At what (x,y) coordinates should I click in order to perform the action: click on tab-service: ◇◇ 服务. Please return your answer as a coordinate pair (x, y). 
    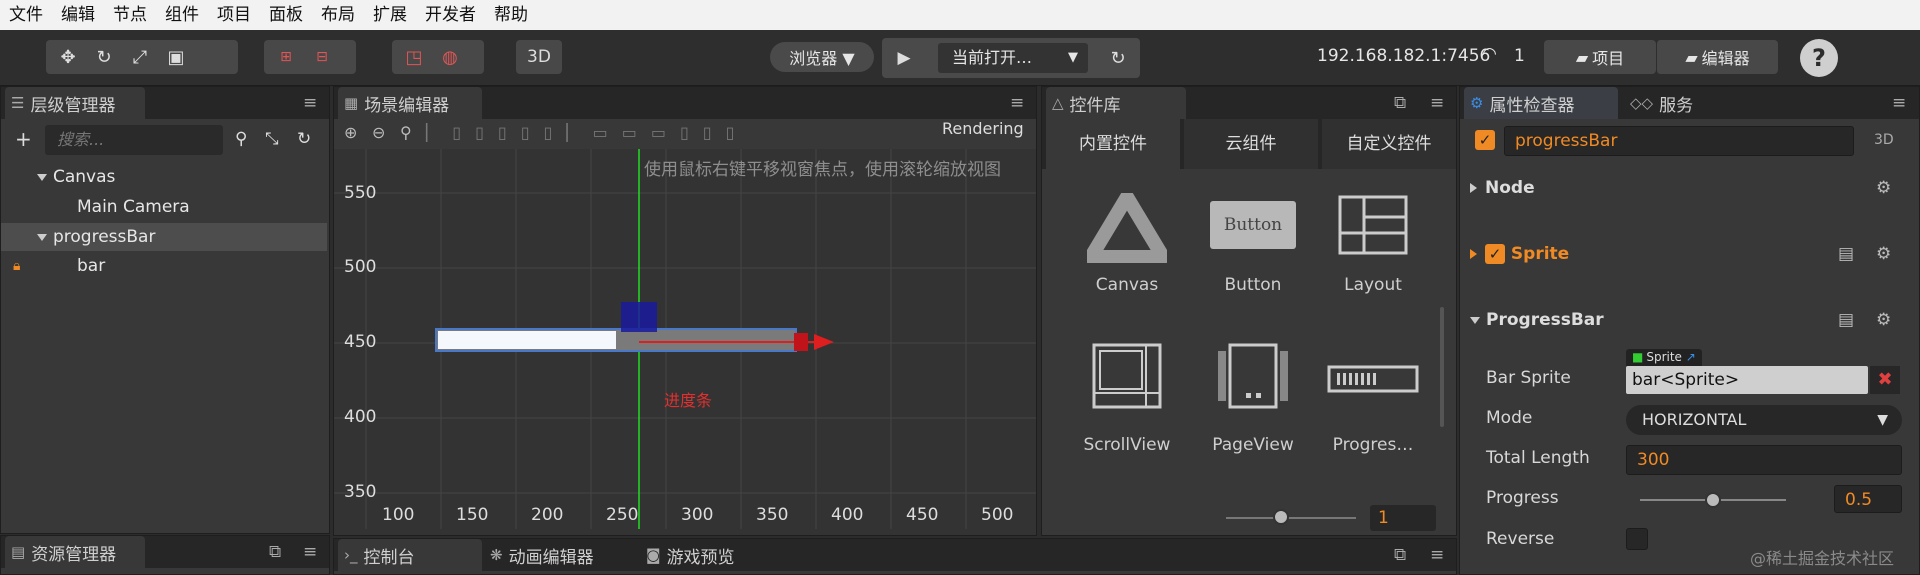
    Looking at the image, I should click on (1674, 103).